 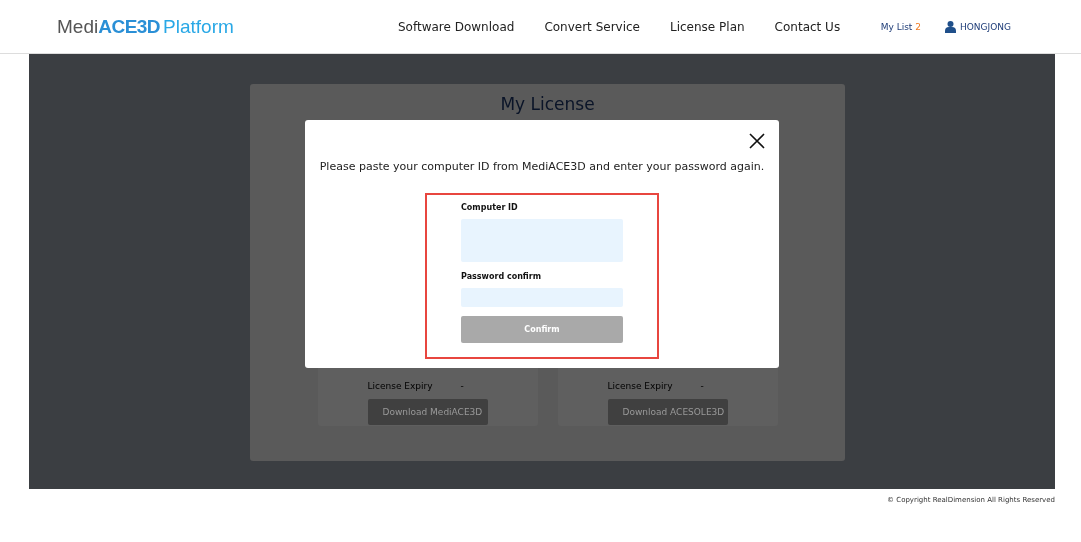 What do you see at coordinates (490, 207) in the screenshot?
I see `field-label: Computer ID` at bounding box center [490, 207].